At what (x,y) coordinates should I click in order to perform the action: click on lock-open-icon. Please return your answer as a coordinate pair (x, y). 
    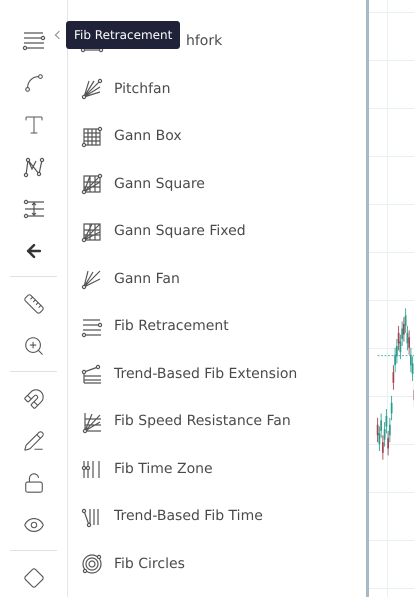
    Looking at the image, I should click on (33, 483).